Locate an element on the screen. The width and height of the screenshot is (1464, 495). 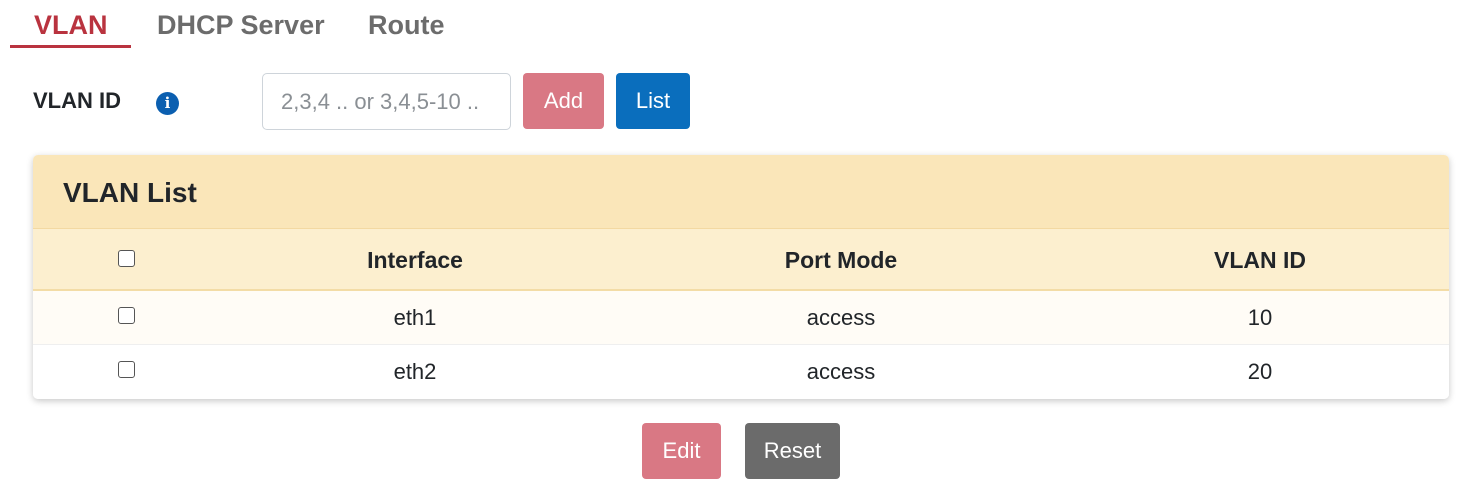
info-icon: i is located at coordinates (167, 103).